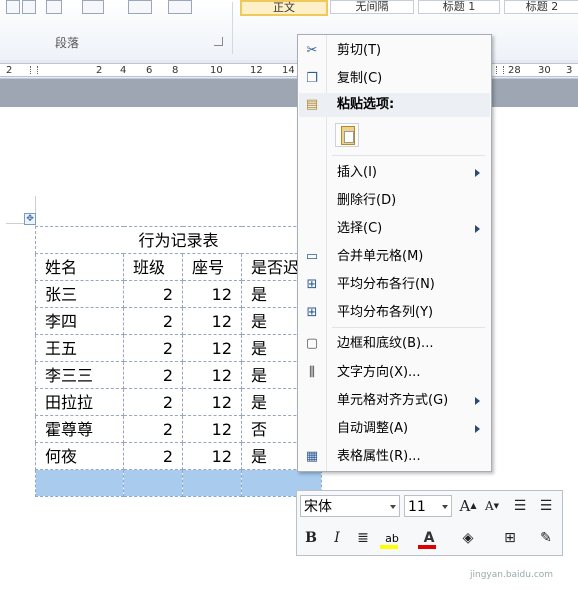  Describe the element at coordinates (394, 229) in the screenshot. I see `menu-item-select: 选择(C)` at that location.